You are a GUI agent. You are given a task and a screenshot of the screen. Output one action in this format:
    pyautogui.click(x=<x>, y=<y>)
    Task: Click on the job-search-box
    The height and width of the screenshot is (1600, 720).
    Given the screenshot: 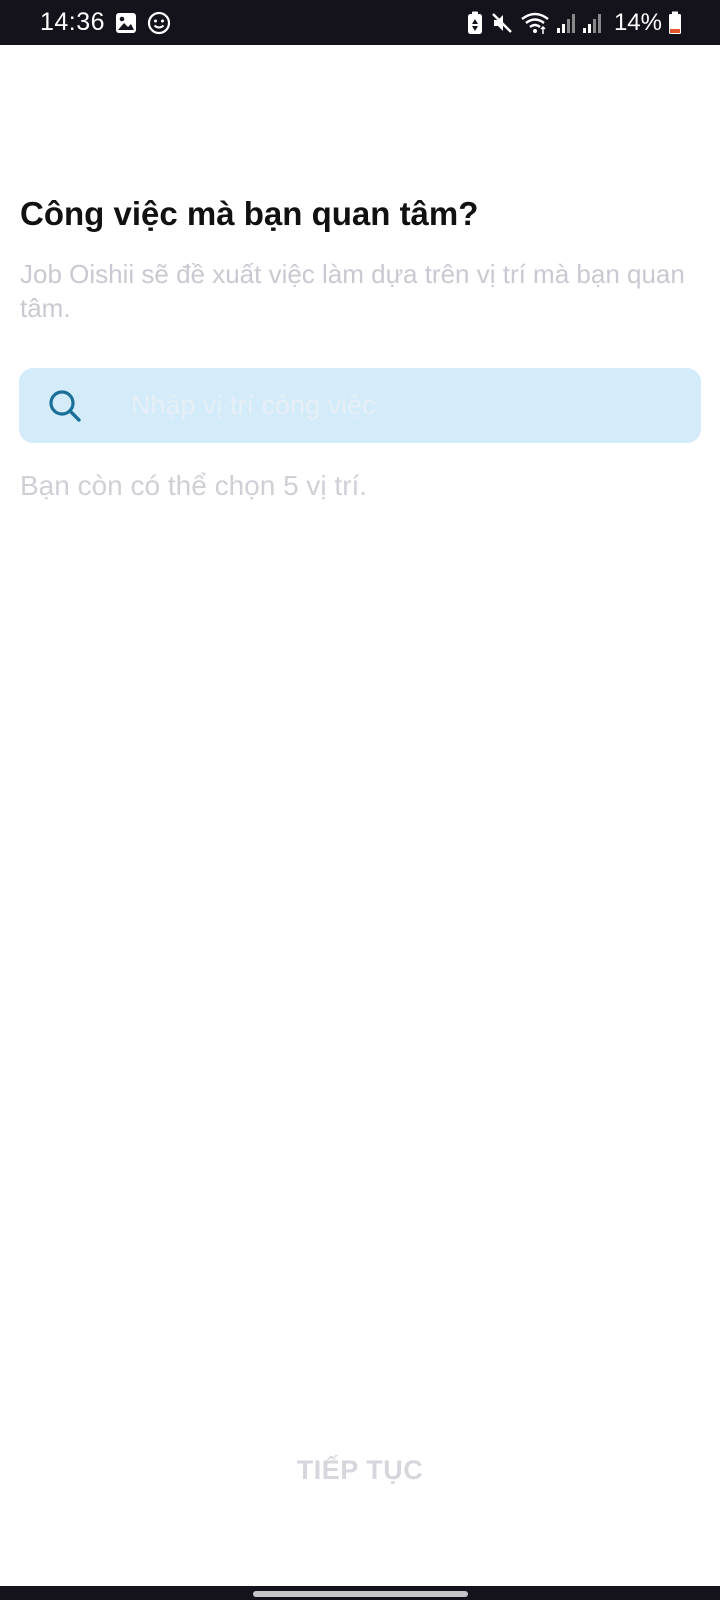 What is the action you would take?
    pyautogui.click(x=360, y=405)
    